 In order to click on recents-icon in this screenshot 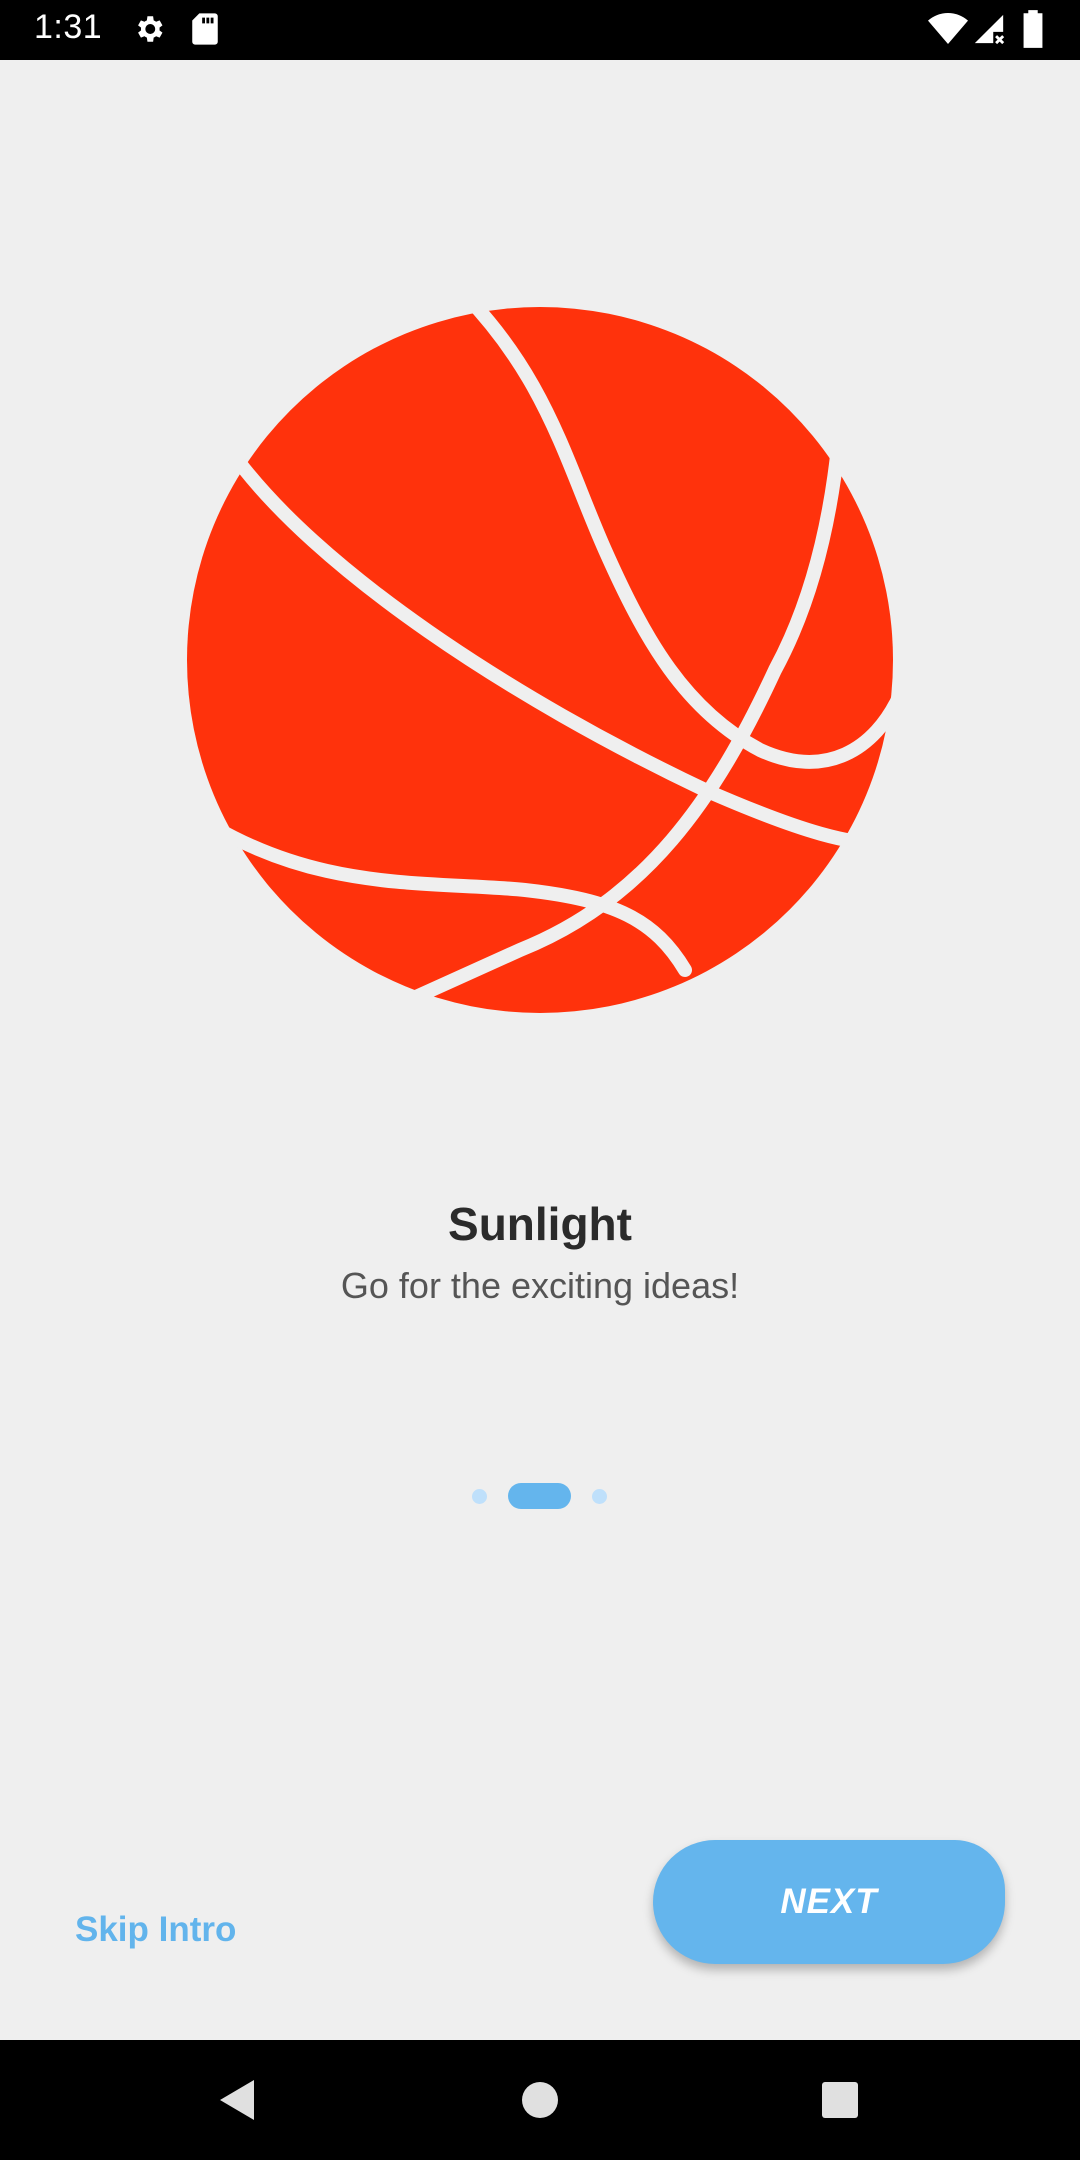, I will do `click(840, 2100)`.